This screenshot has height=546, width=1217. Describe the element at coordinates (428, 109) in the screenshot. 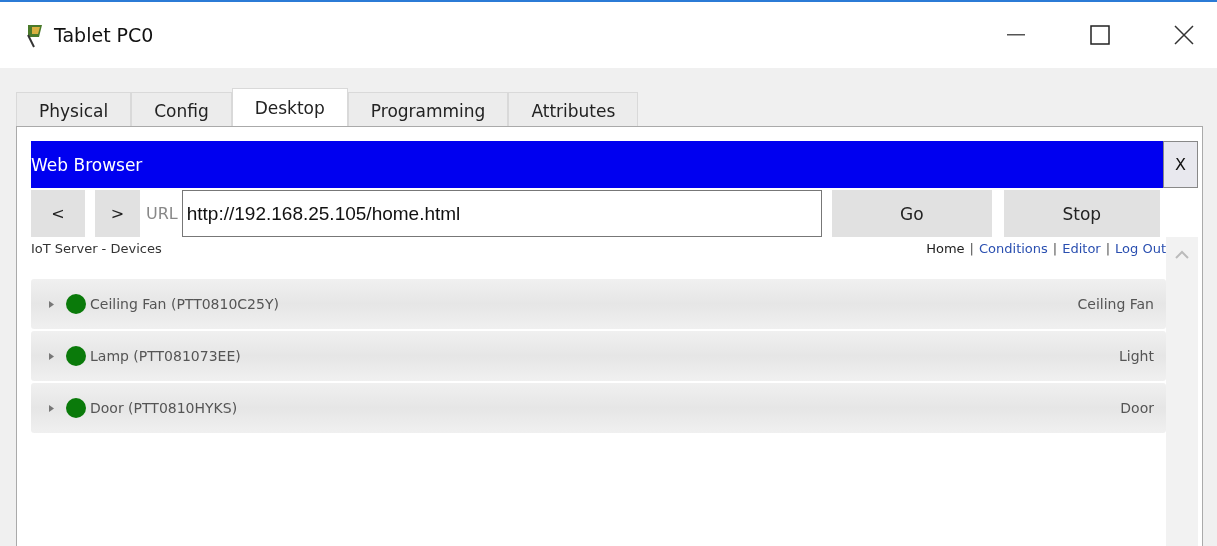

I see `tab: Programming` at that location.